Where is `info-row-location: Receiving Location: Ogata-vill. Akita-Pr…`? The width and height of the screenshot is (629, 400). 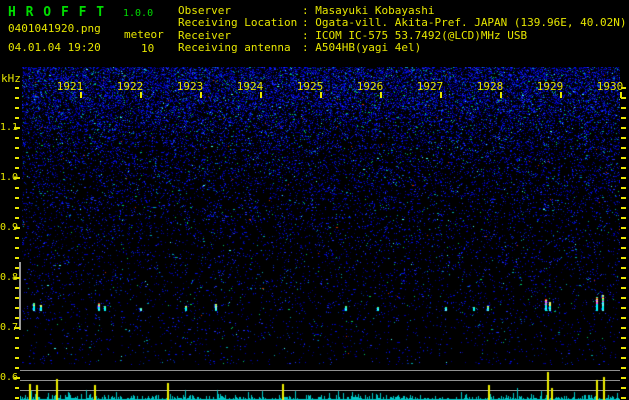 info-row-location: Receiving Location: Ogata-vill. Akita-Pr… is located at coordinates (402, 23).